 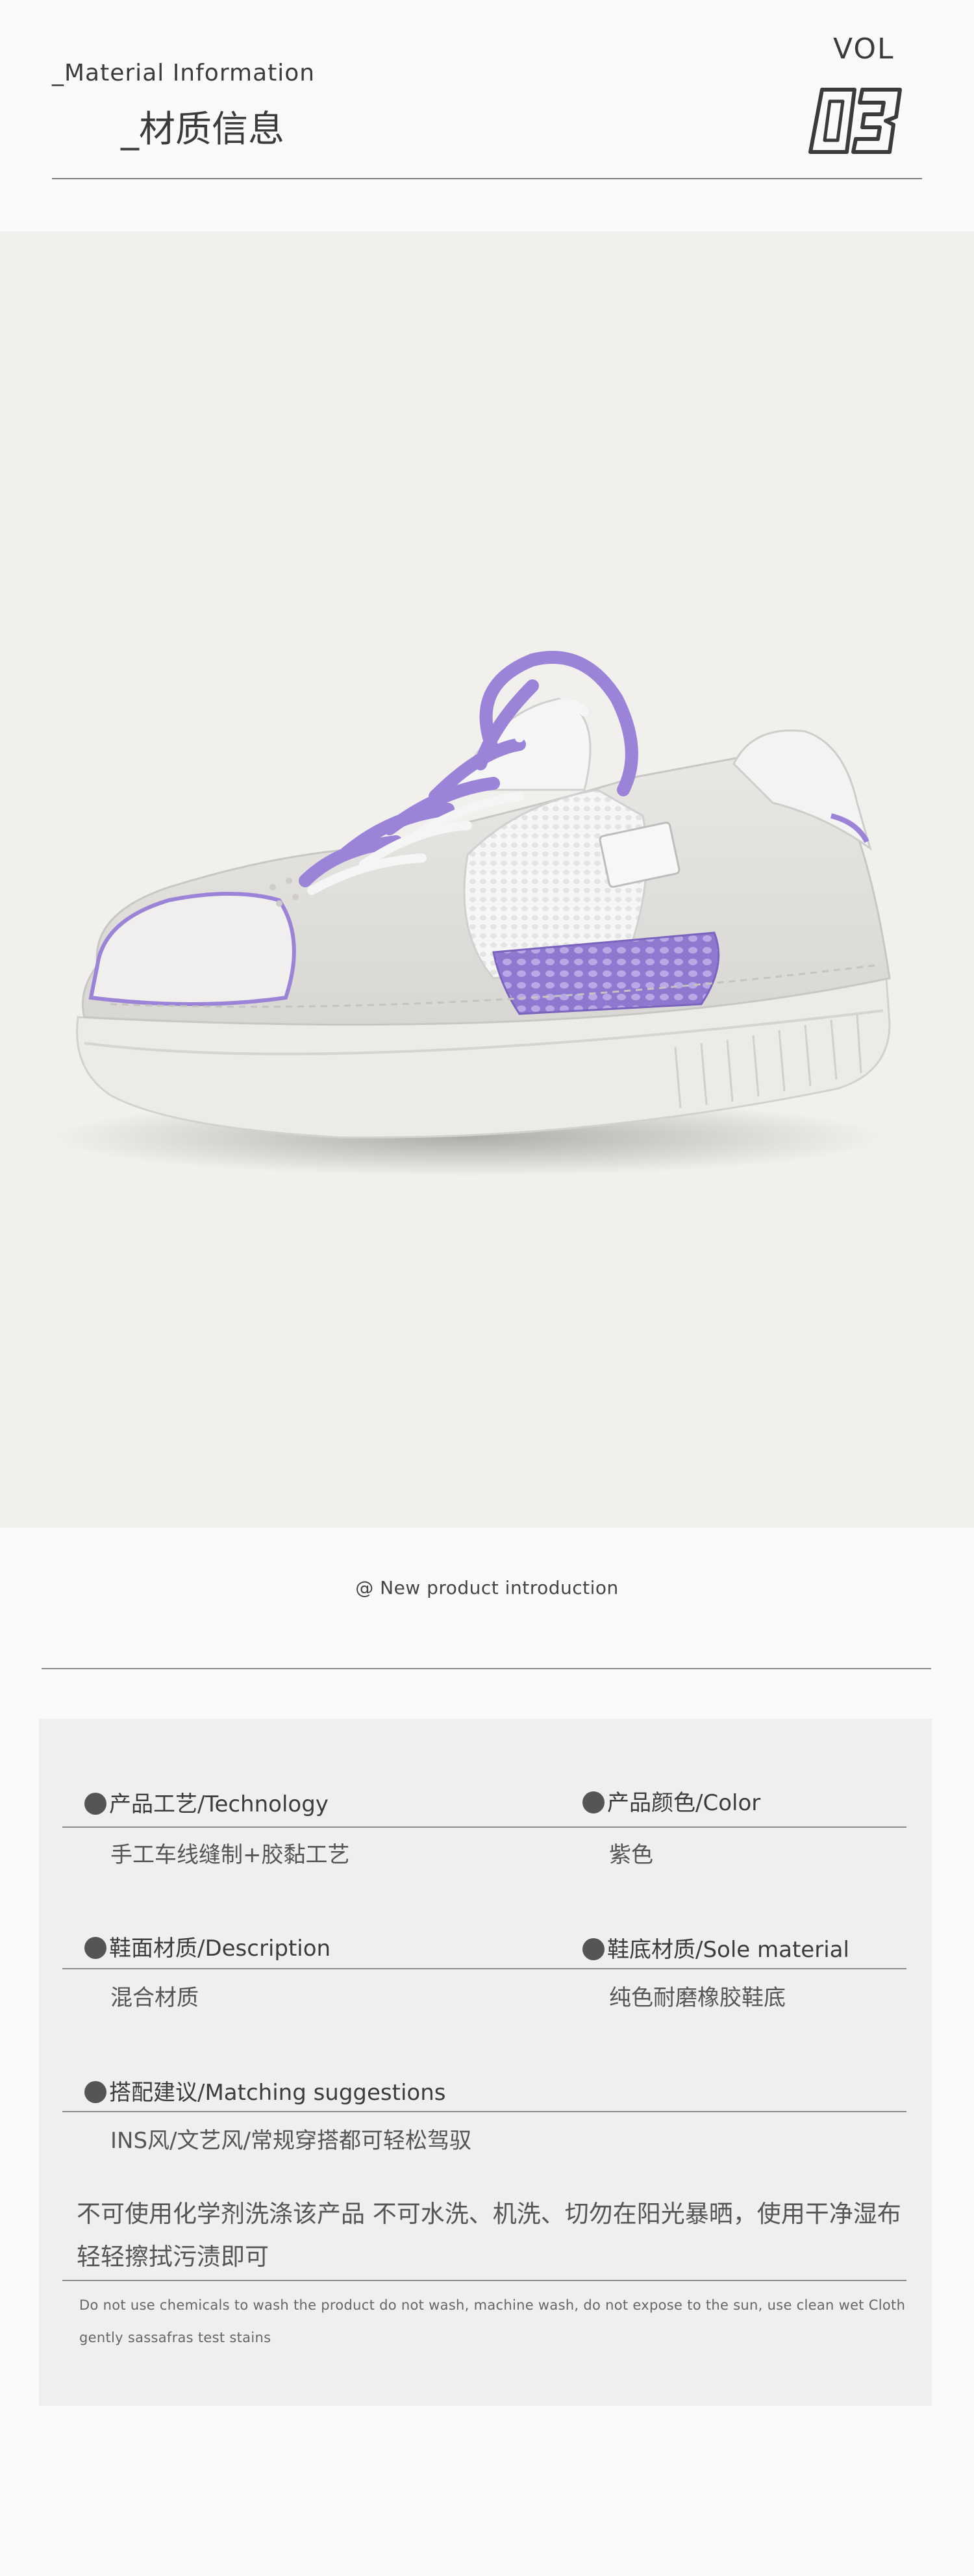 I want to click on section-title-en: _Material Information, so click(x=184, y=73).